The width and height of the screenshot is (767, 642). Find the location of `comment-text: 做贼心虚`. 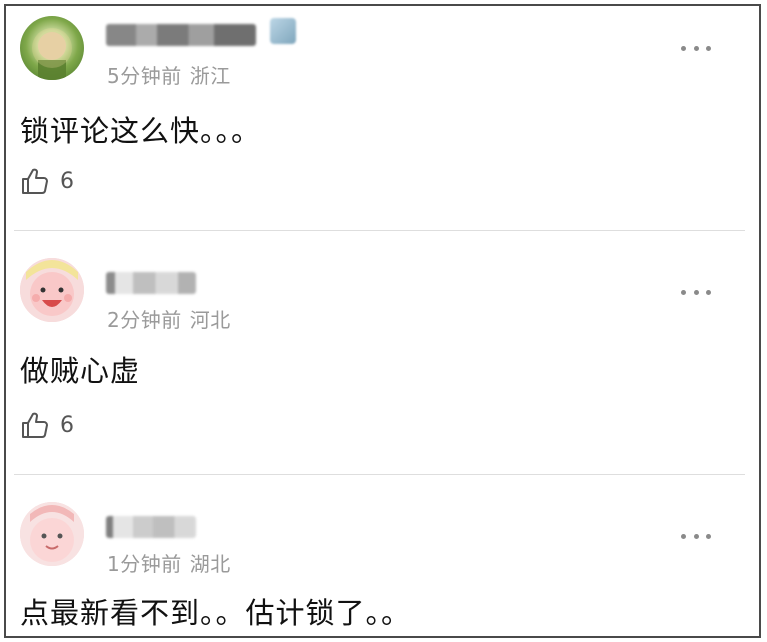

comment-text: 做贼心虚 is located at coordinates (80, 371).